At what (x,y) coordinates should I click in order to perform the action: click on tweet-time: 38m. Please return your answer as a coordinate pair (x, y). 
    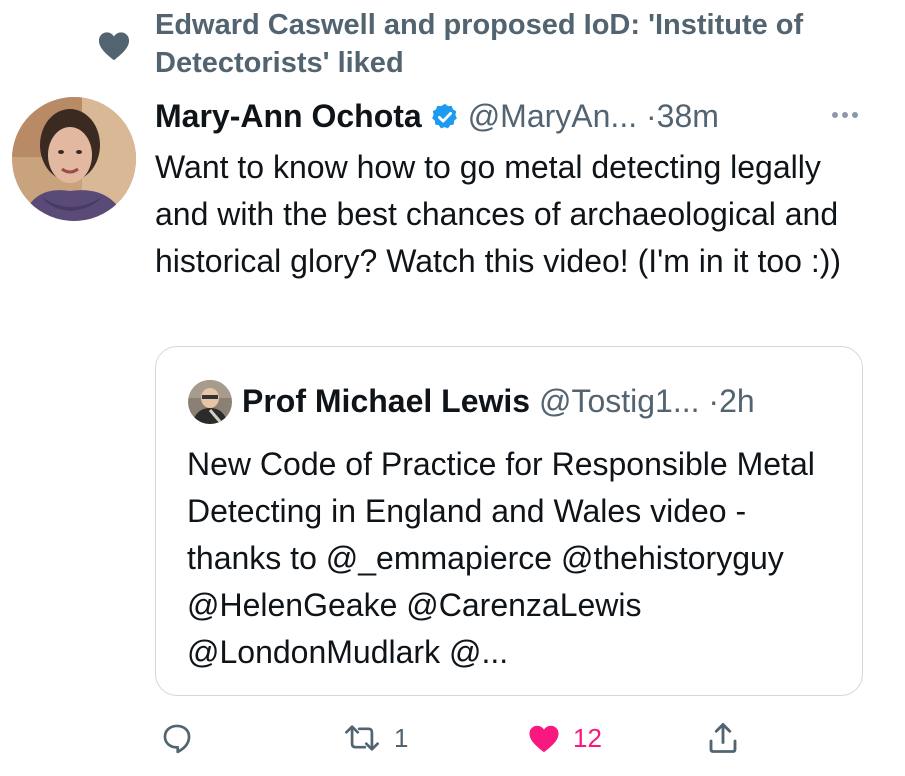
    Looking at the image, I should click on (688, 116).